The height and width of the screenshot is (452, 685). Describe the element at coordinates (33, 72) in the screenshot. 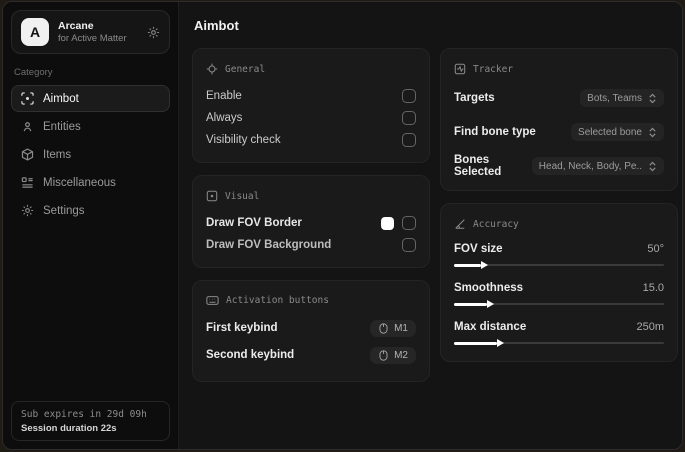

I see `category-label: Category` at that location.